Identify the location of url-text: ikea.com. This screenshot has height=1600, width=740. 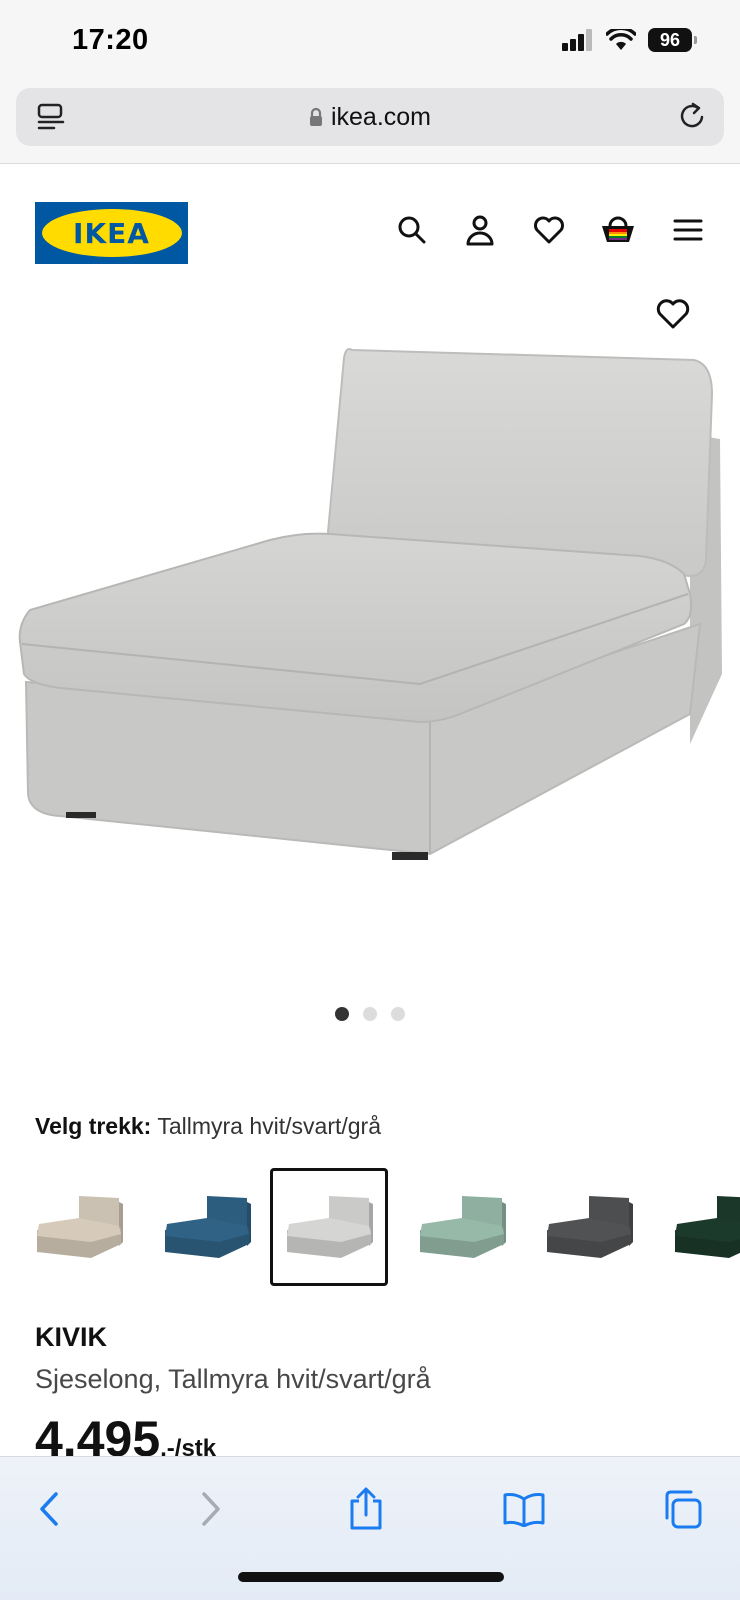
(381, 117).